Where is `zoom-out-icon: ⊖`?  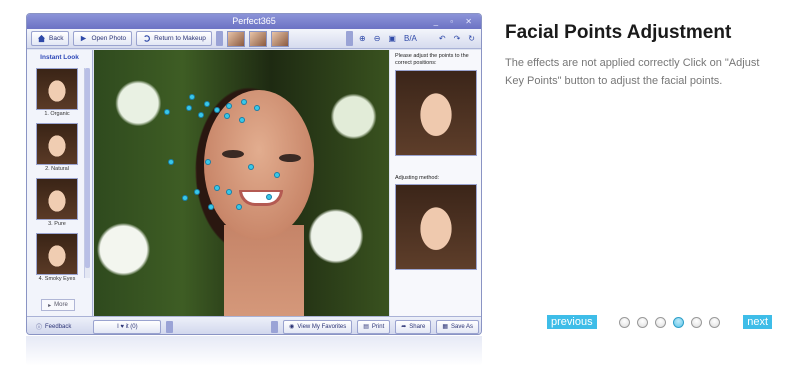
zoom-out-icon: ⊖ is located at coordinates (377, 38).